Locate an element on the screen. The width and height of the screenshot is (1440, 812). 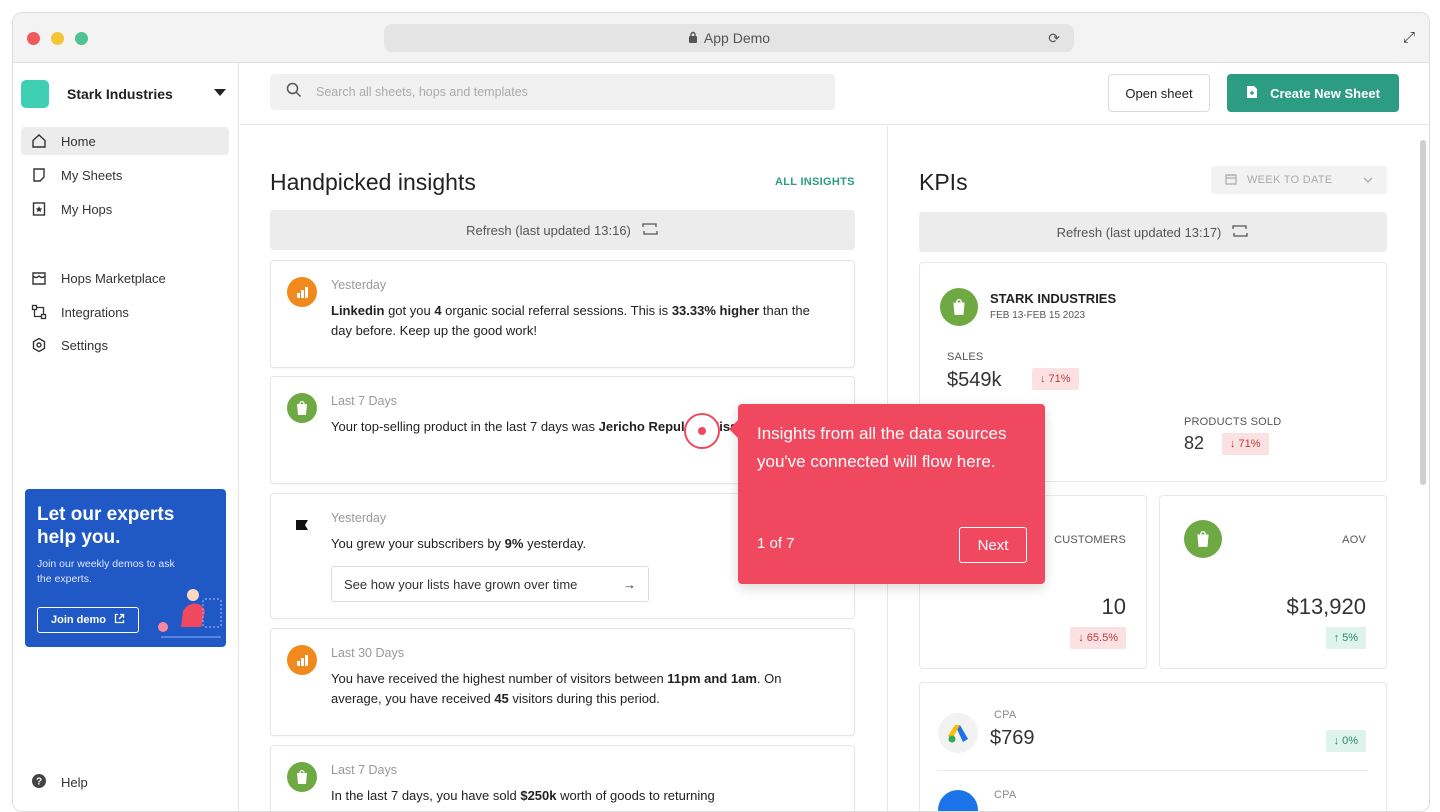
join-demo-label: Join demo is located at coordinates (78, 620).